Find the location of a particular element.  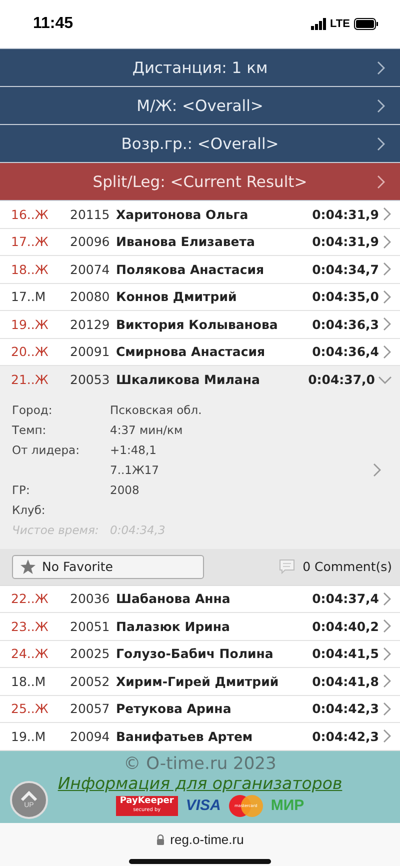

result-row: 18..М 20052 Хирим-Гирей Дмитрий 0:04:41,8 is located at coordinates (200, 682).